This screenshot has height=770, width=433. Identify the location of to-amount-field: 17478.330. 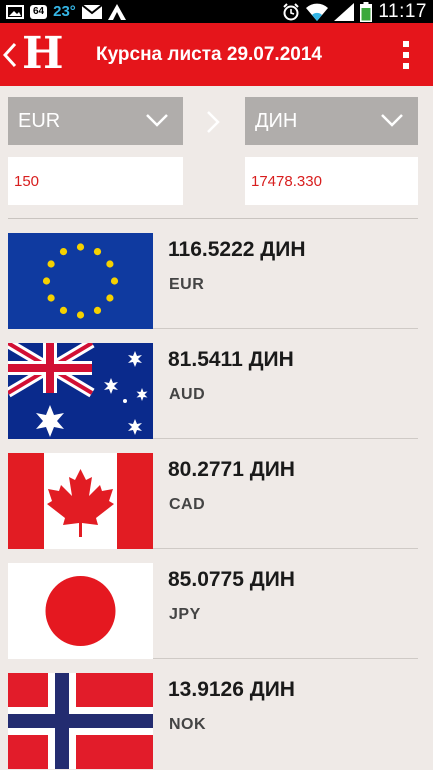
(331, 181).